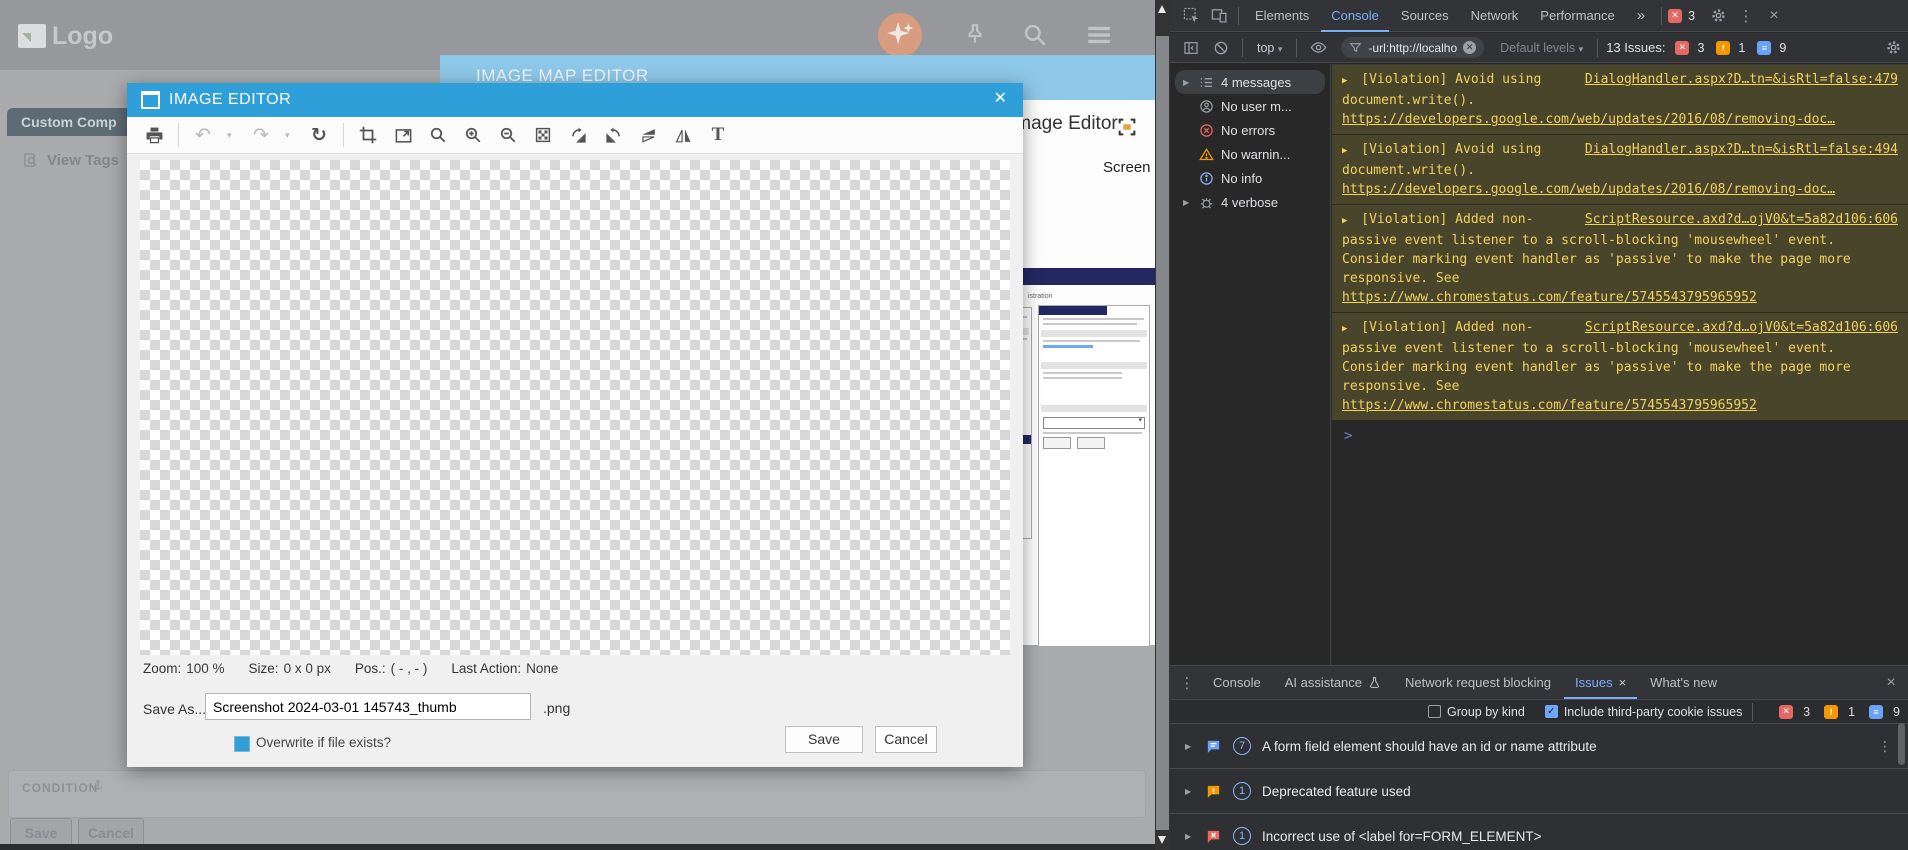  What do you see at coordinates (1162, 433) in the screenshot?
I see `scrollbar-thumb` at bounding box center [1162, 433].